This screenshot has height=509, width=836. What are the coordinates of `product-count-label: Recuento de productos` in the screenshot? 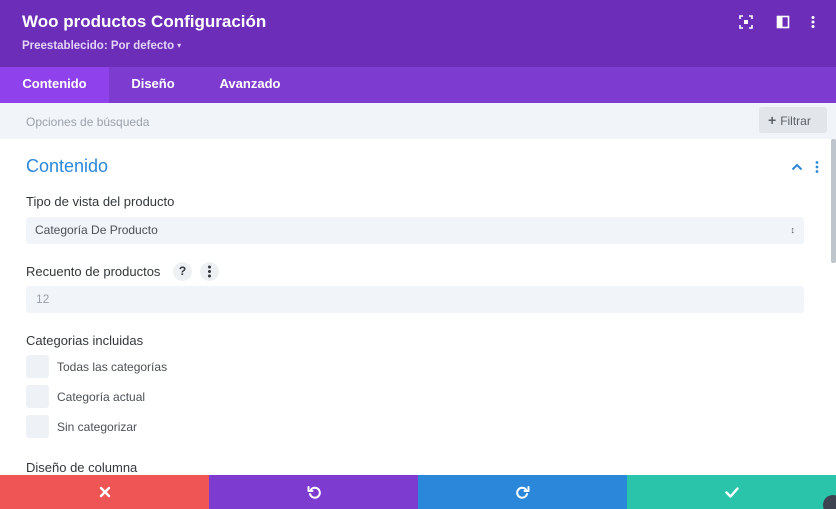 It's located at (93, 271).